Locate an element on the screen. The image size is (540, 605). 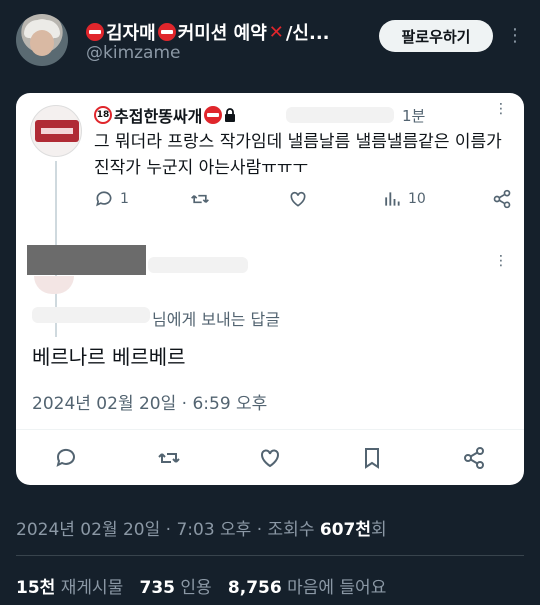
tweet-header: 김자매 커미션 예약 ✕ /신... @kimzame 팔로우하기 ⋮ is located at coordinates (270, 41).